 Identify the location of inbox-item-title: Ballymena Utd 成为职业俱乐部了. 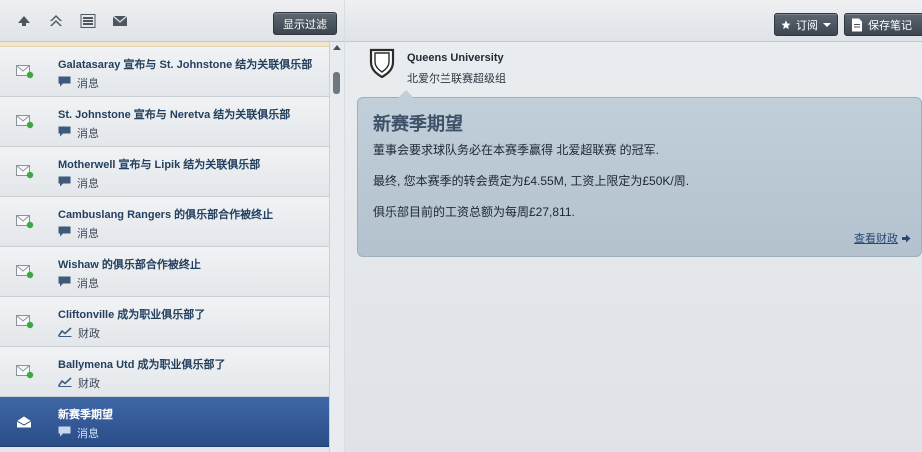
(142, 365).